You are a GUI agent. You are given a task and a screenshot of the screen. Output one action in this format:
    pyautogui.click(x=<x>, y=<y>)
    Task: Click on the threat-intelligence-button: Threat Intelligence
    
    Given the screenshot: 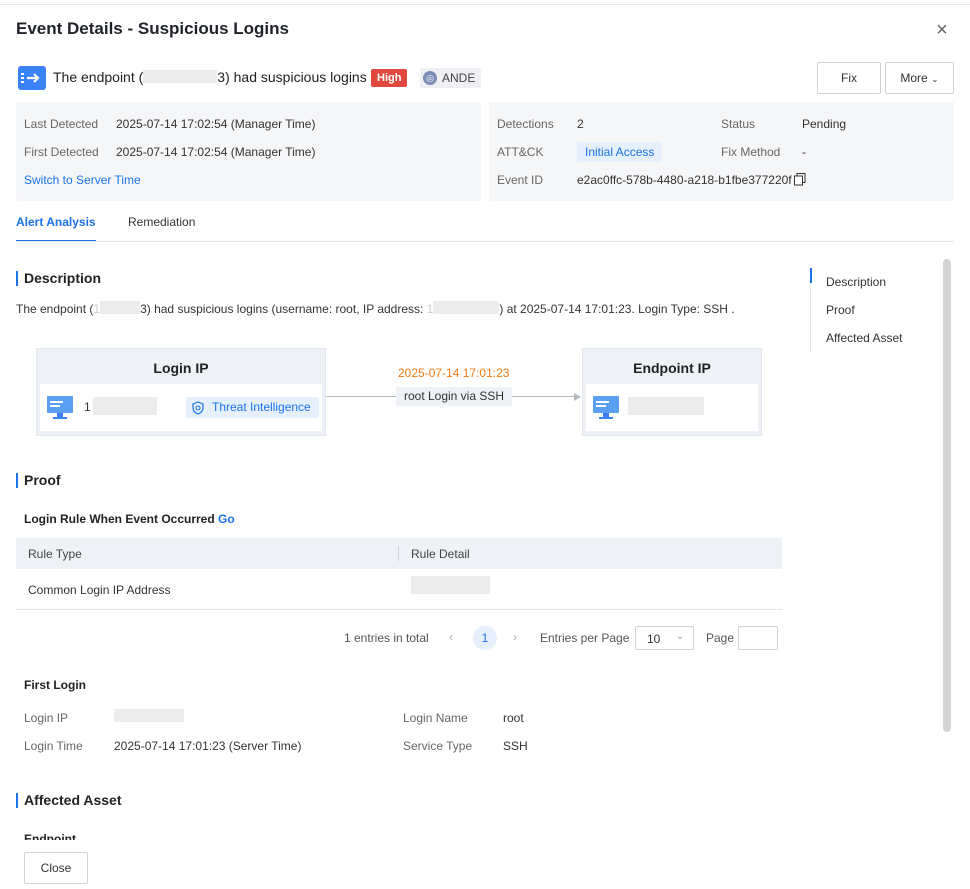 What is the action you would take?
    pyautogui.click(x=252, y=407)
    